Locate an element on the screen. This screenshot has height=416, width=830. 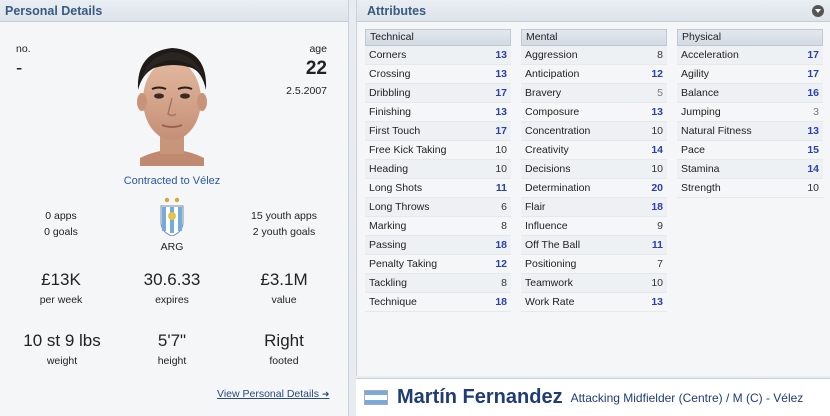
physical-attribute-value: 15 is located at coordinates (813, 150).